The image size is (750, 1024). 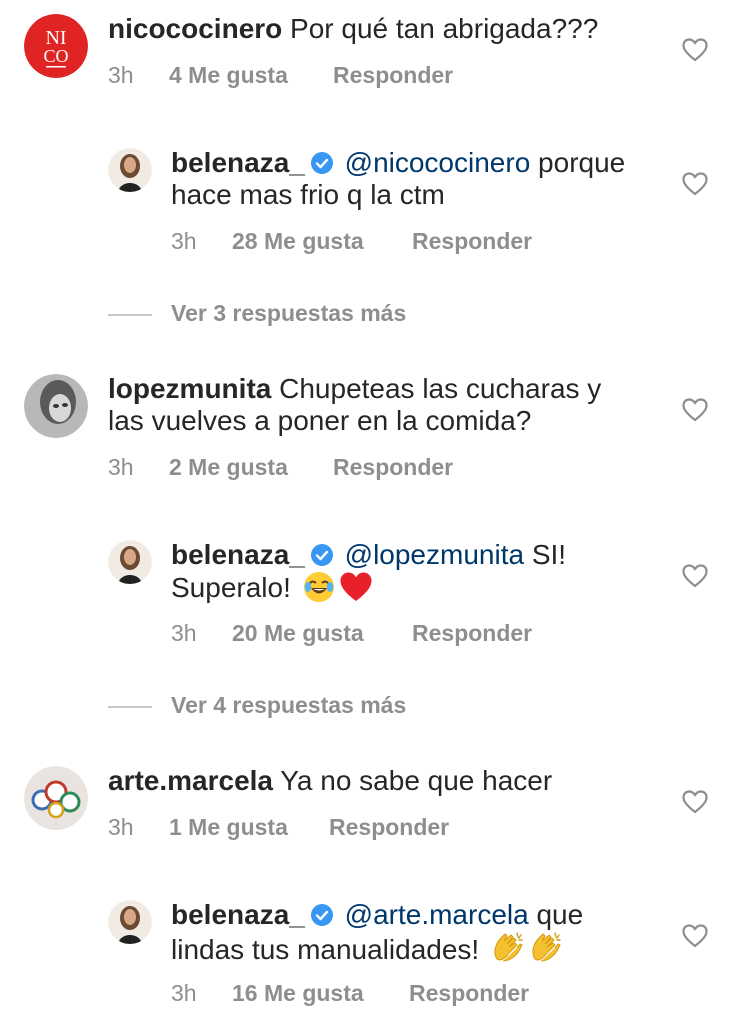 What do you see at coordinates (288, 705) in the screenshot?
I see `view-more-label: Ver 4 respuestas más` at bounding box center [288, 705].